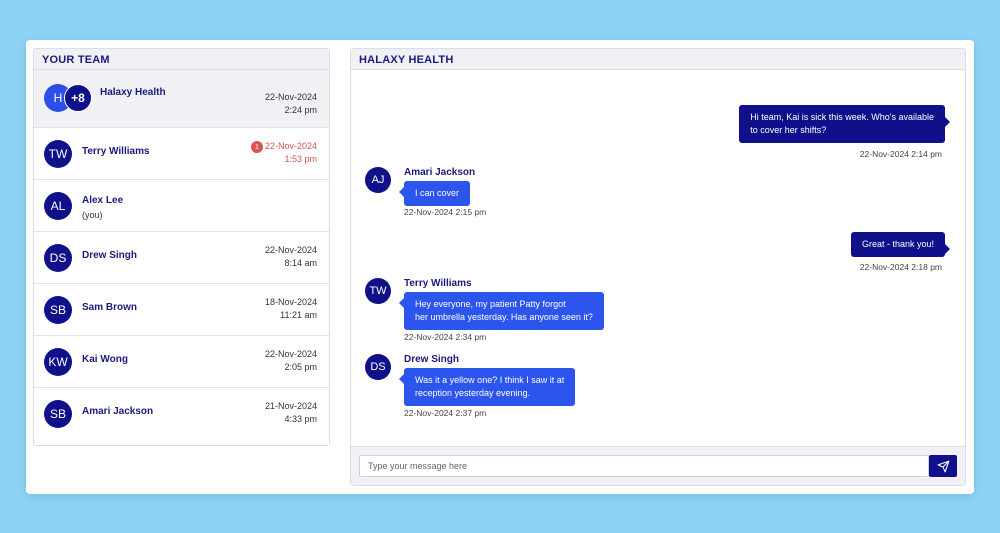 The width and height of the screenshot is (1000, 533). What do you see at coordinates (181, 59) in the screenshot?
I see `team-panel-title: YOUR TEAM` at bounding box center [181, 59].